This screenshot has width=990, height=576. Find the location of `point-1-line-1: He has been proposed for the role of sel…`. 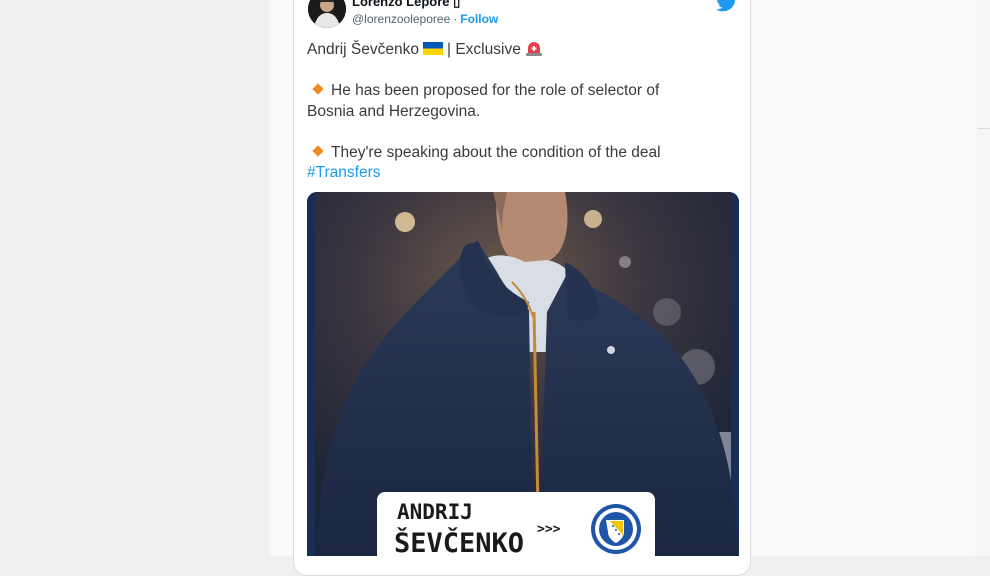

point-1-line-1: He has been proposed for the role of sel… is located at coordinates (522, 91).